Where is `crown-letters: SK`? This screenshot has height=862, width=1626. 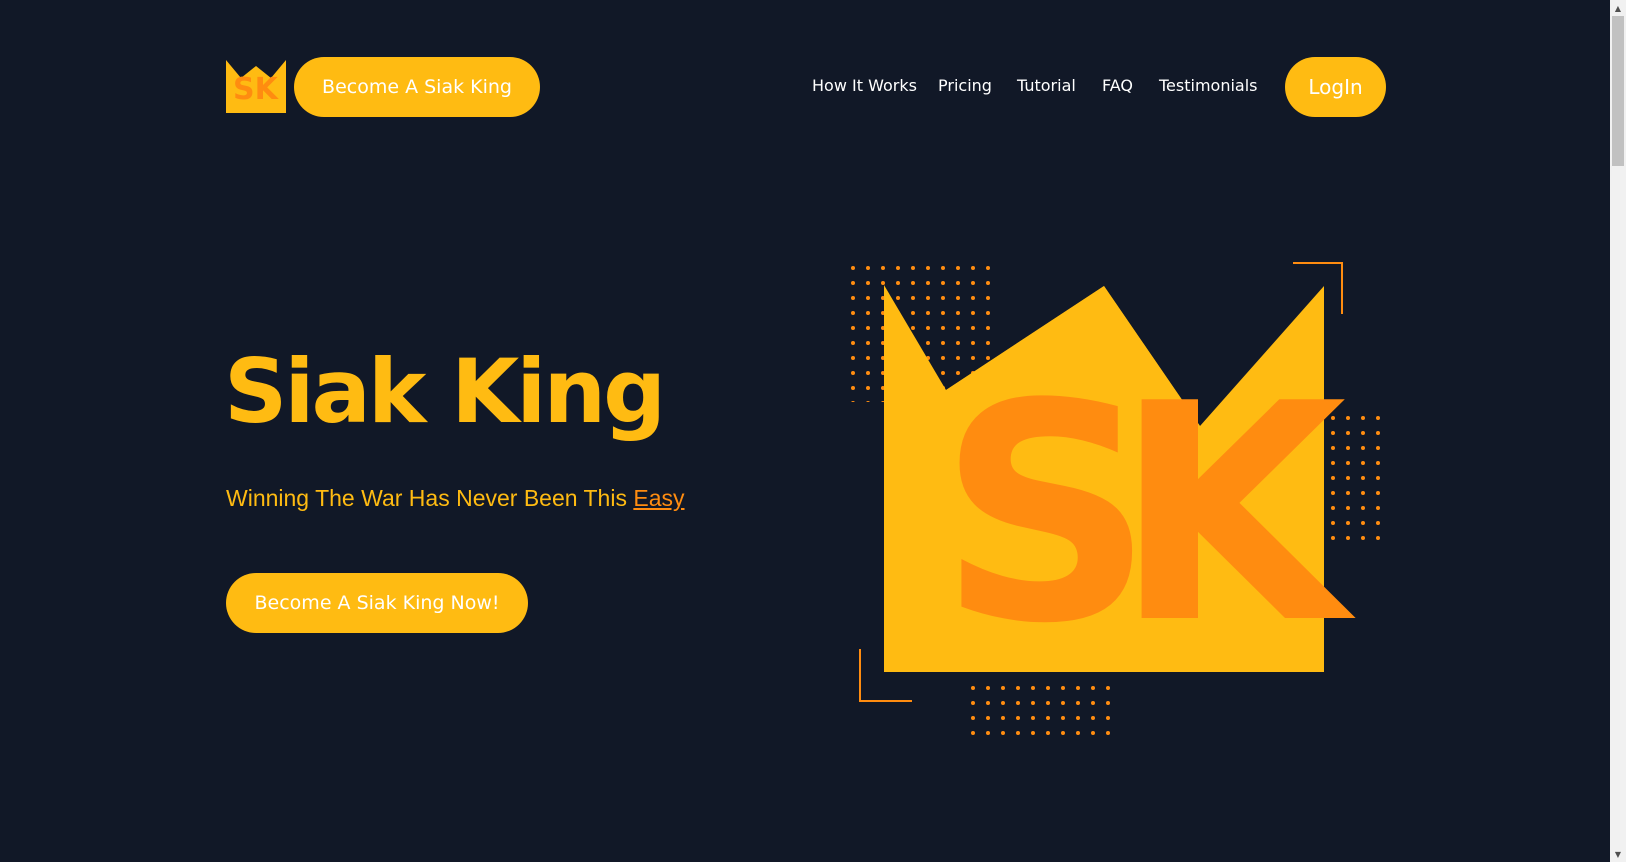 crown-letters: SK is located at coordinates (1148, 514).